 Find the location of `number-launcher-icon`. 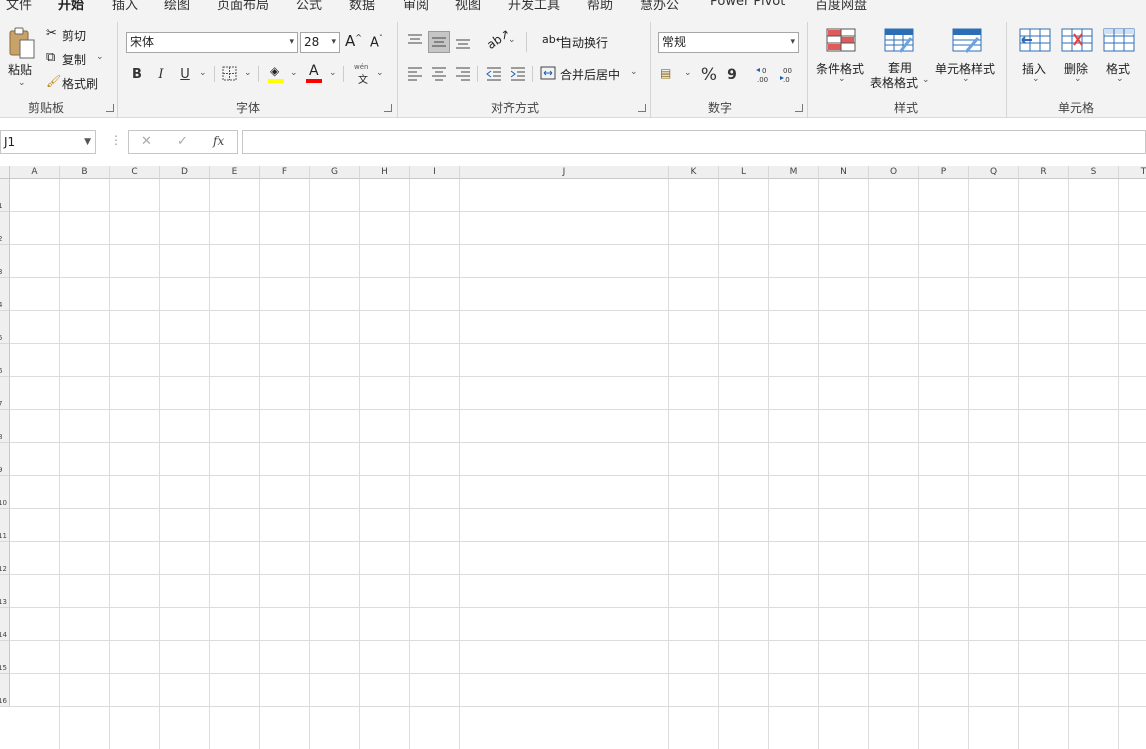

number-launcher-icon is located at coordinates (799, 108).